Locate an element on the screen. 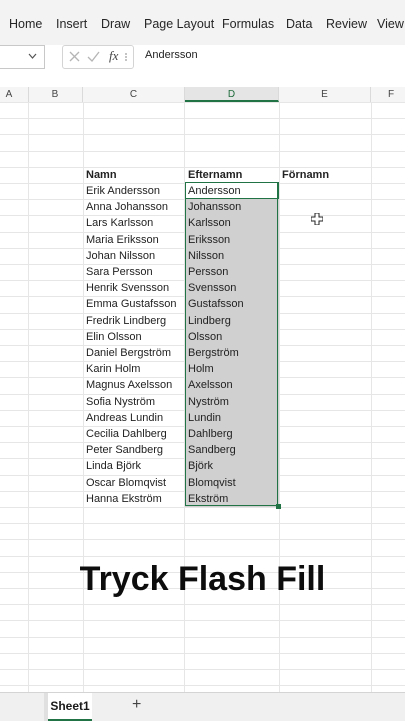 This screenshot has width=405, height=721. tab-data: Data is located at coordinates (299, 24).